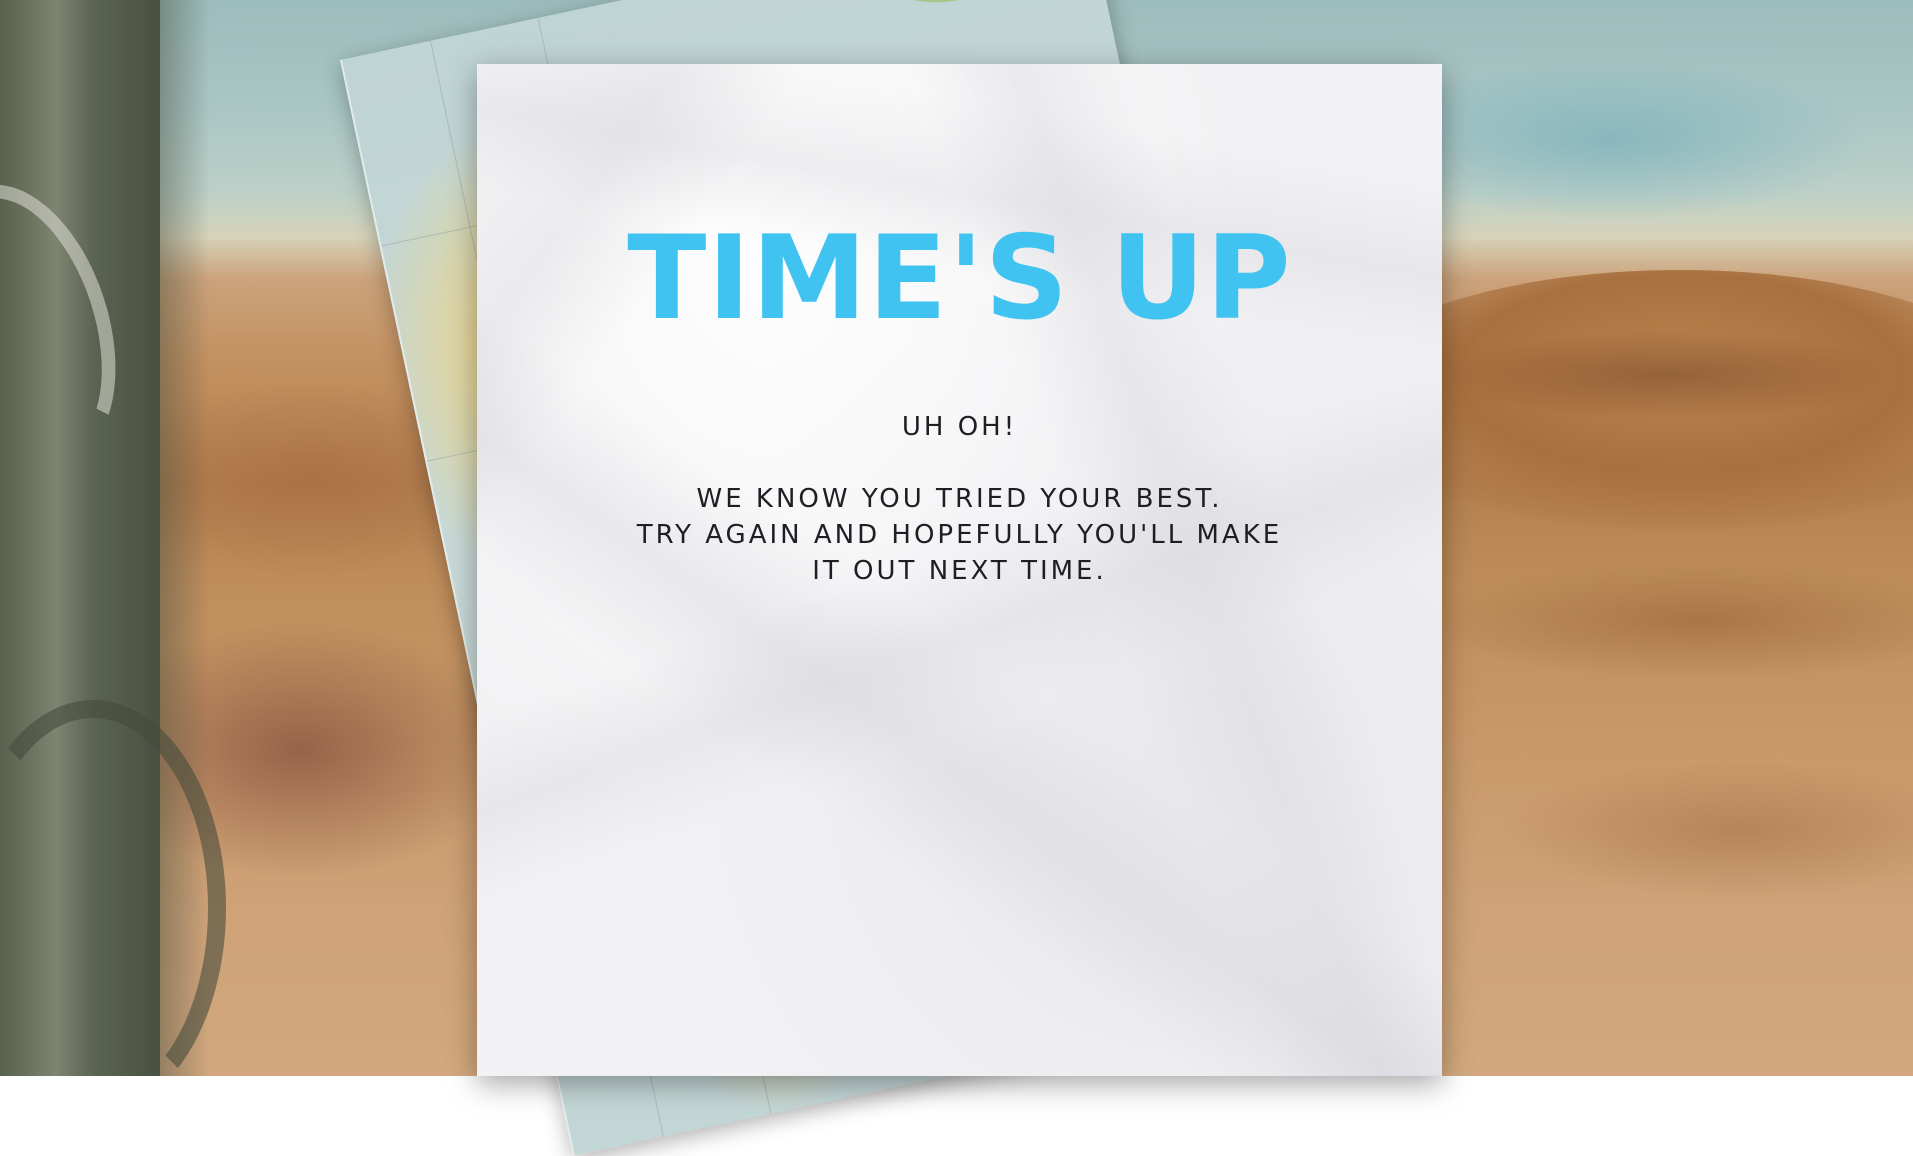 Image resolution: width=1913 pixels, height=1156 pixels. Describe the element at coordinates (931, 8) in the screenshot. I see `map-land-region` at that location.